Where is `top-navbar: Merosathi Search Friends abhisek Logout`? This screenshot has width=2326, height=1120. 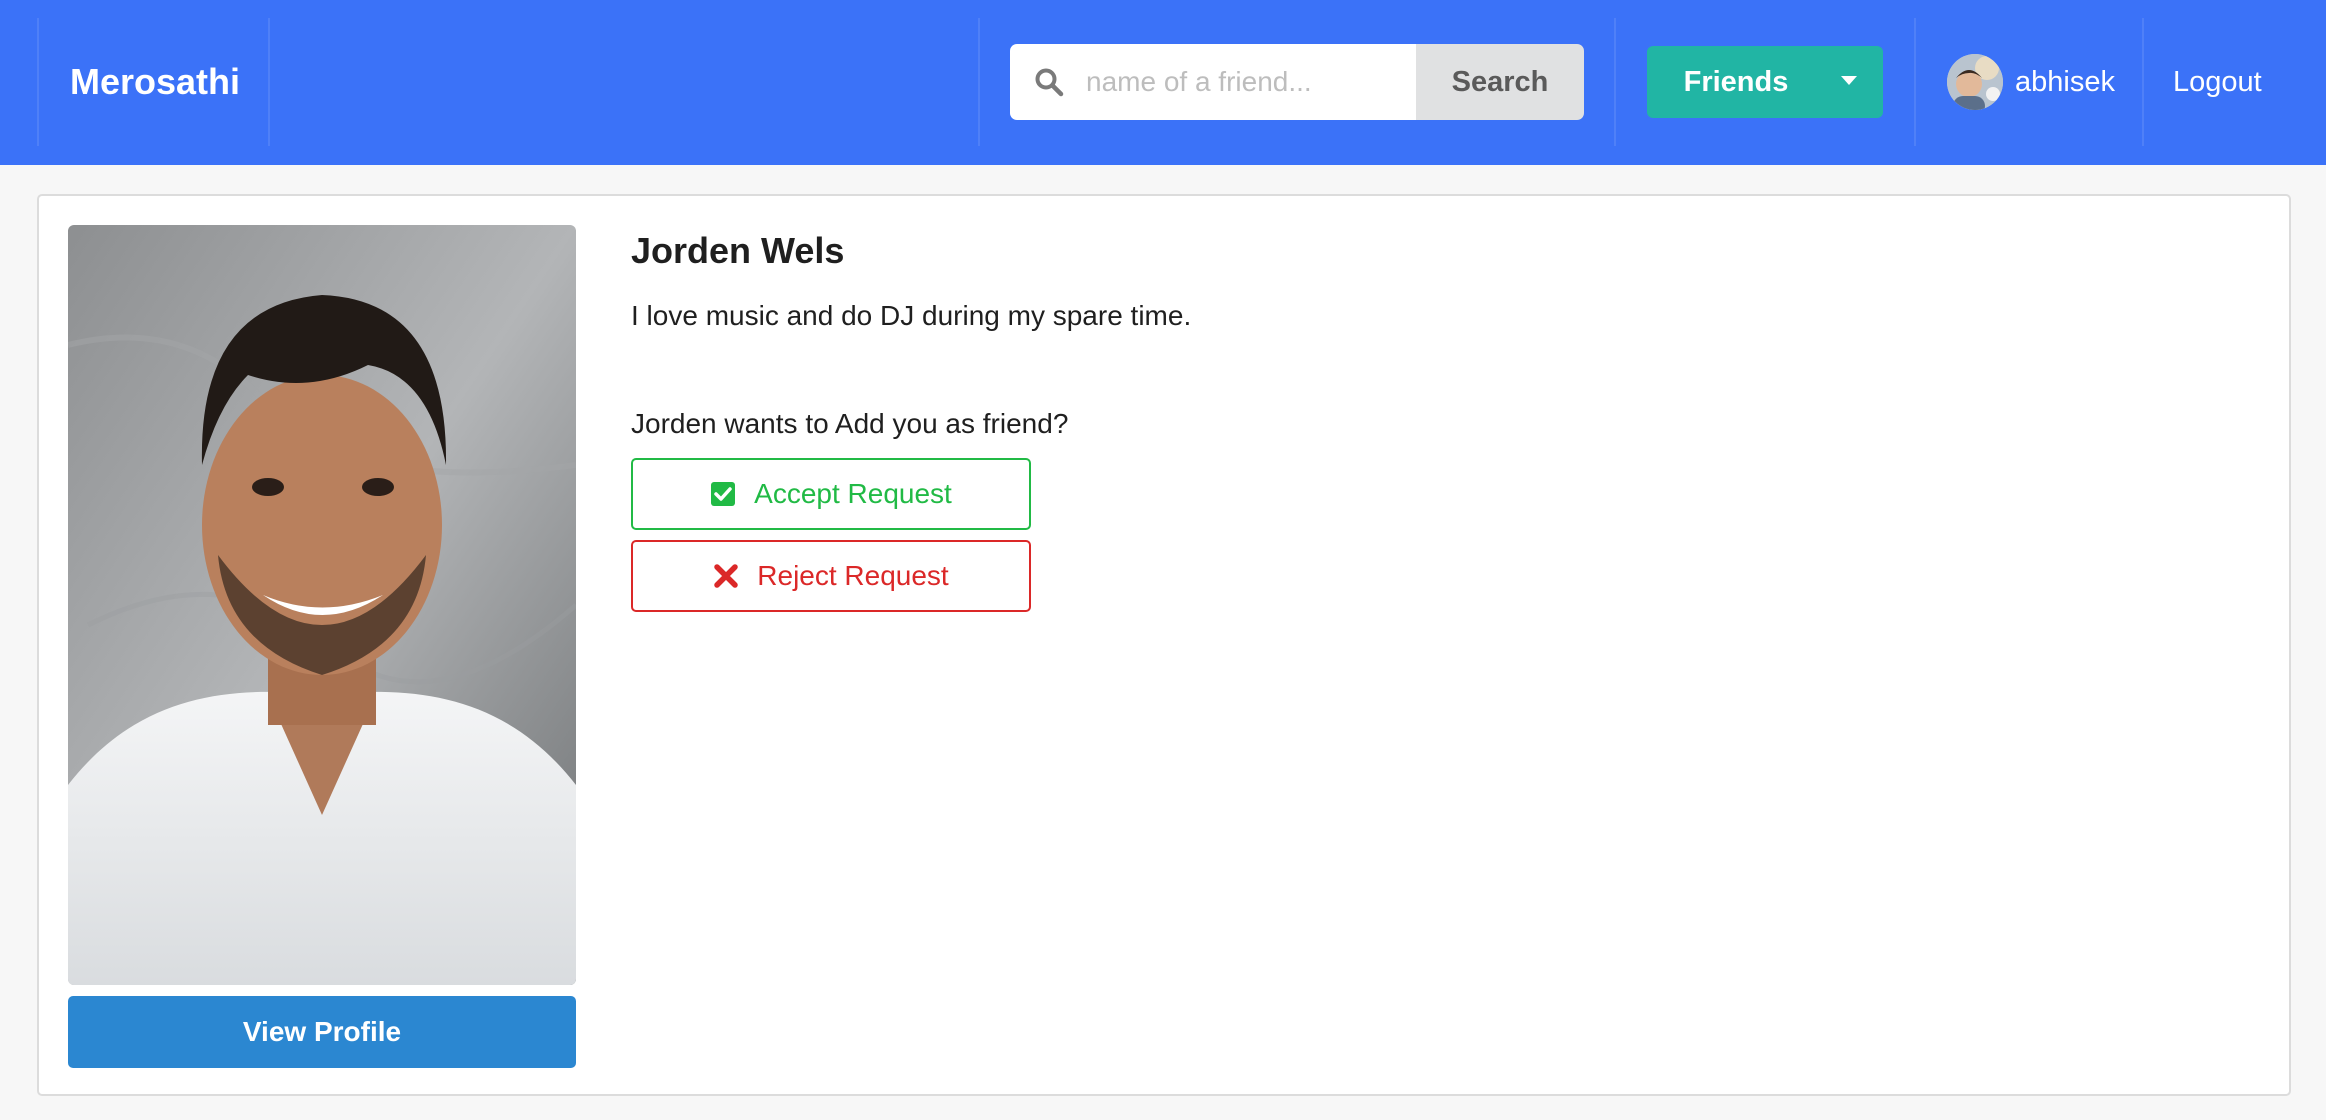 top-navbar: Merosathi Search Friends abhisek Logout is located at coordinates (1163, 82).